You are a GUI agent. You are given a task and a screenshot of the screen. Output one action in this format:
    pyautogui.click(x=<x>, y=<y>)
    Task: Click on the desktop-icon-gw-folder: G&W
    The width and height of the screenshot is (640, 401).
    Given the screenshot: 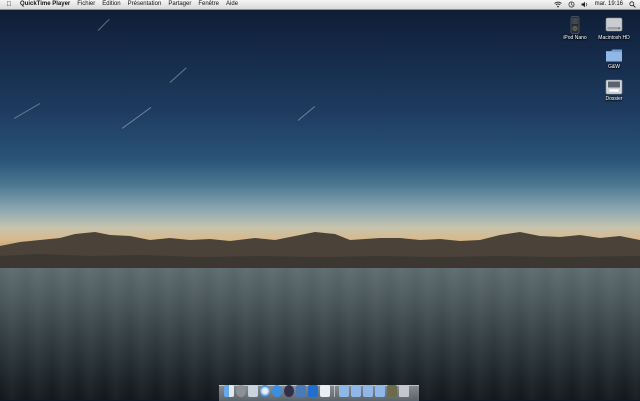 What is the action you would take?
    pyautogui.click(x=614, y=59)
    